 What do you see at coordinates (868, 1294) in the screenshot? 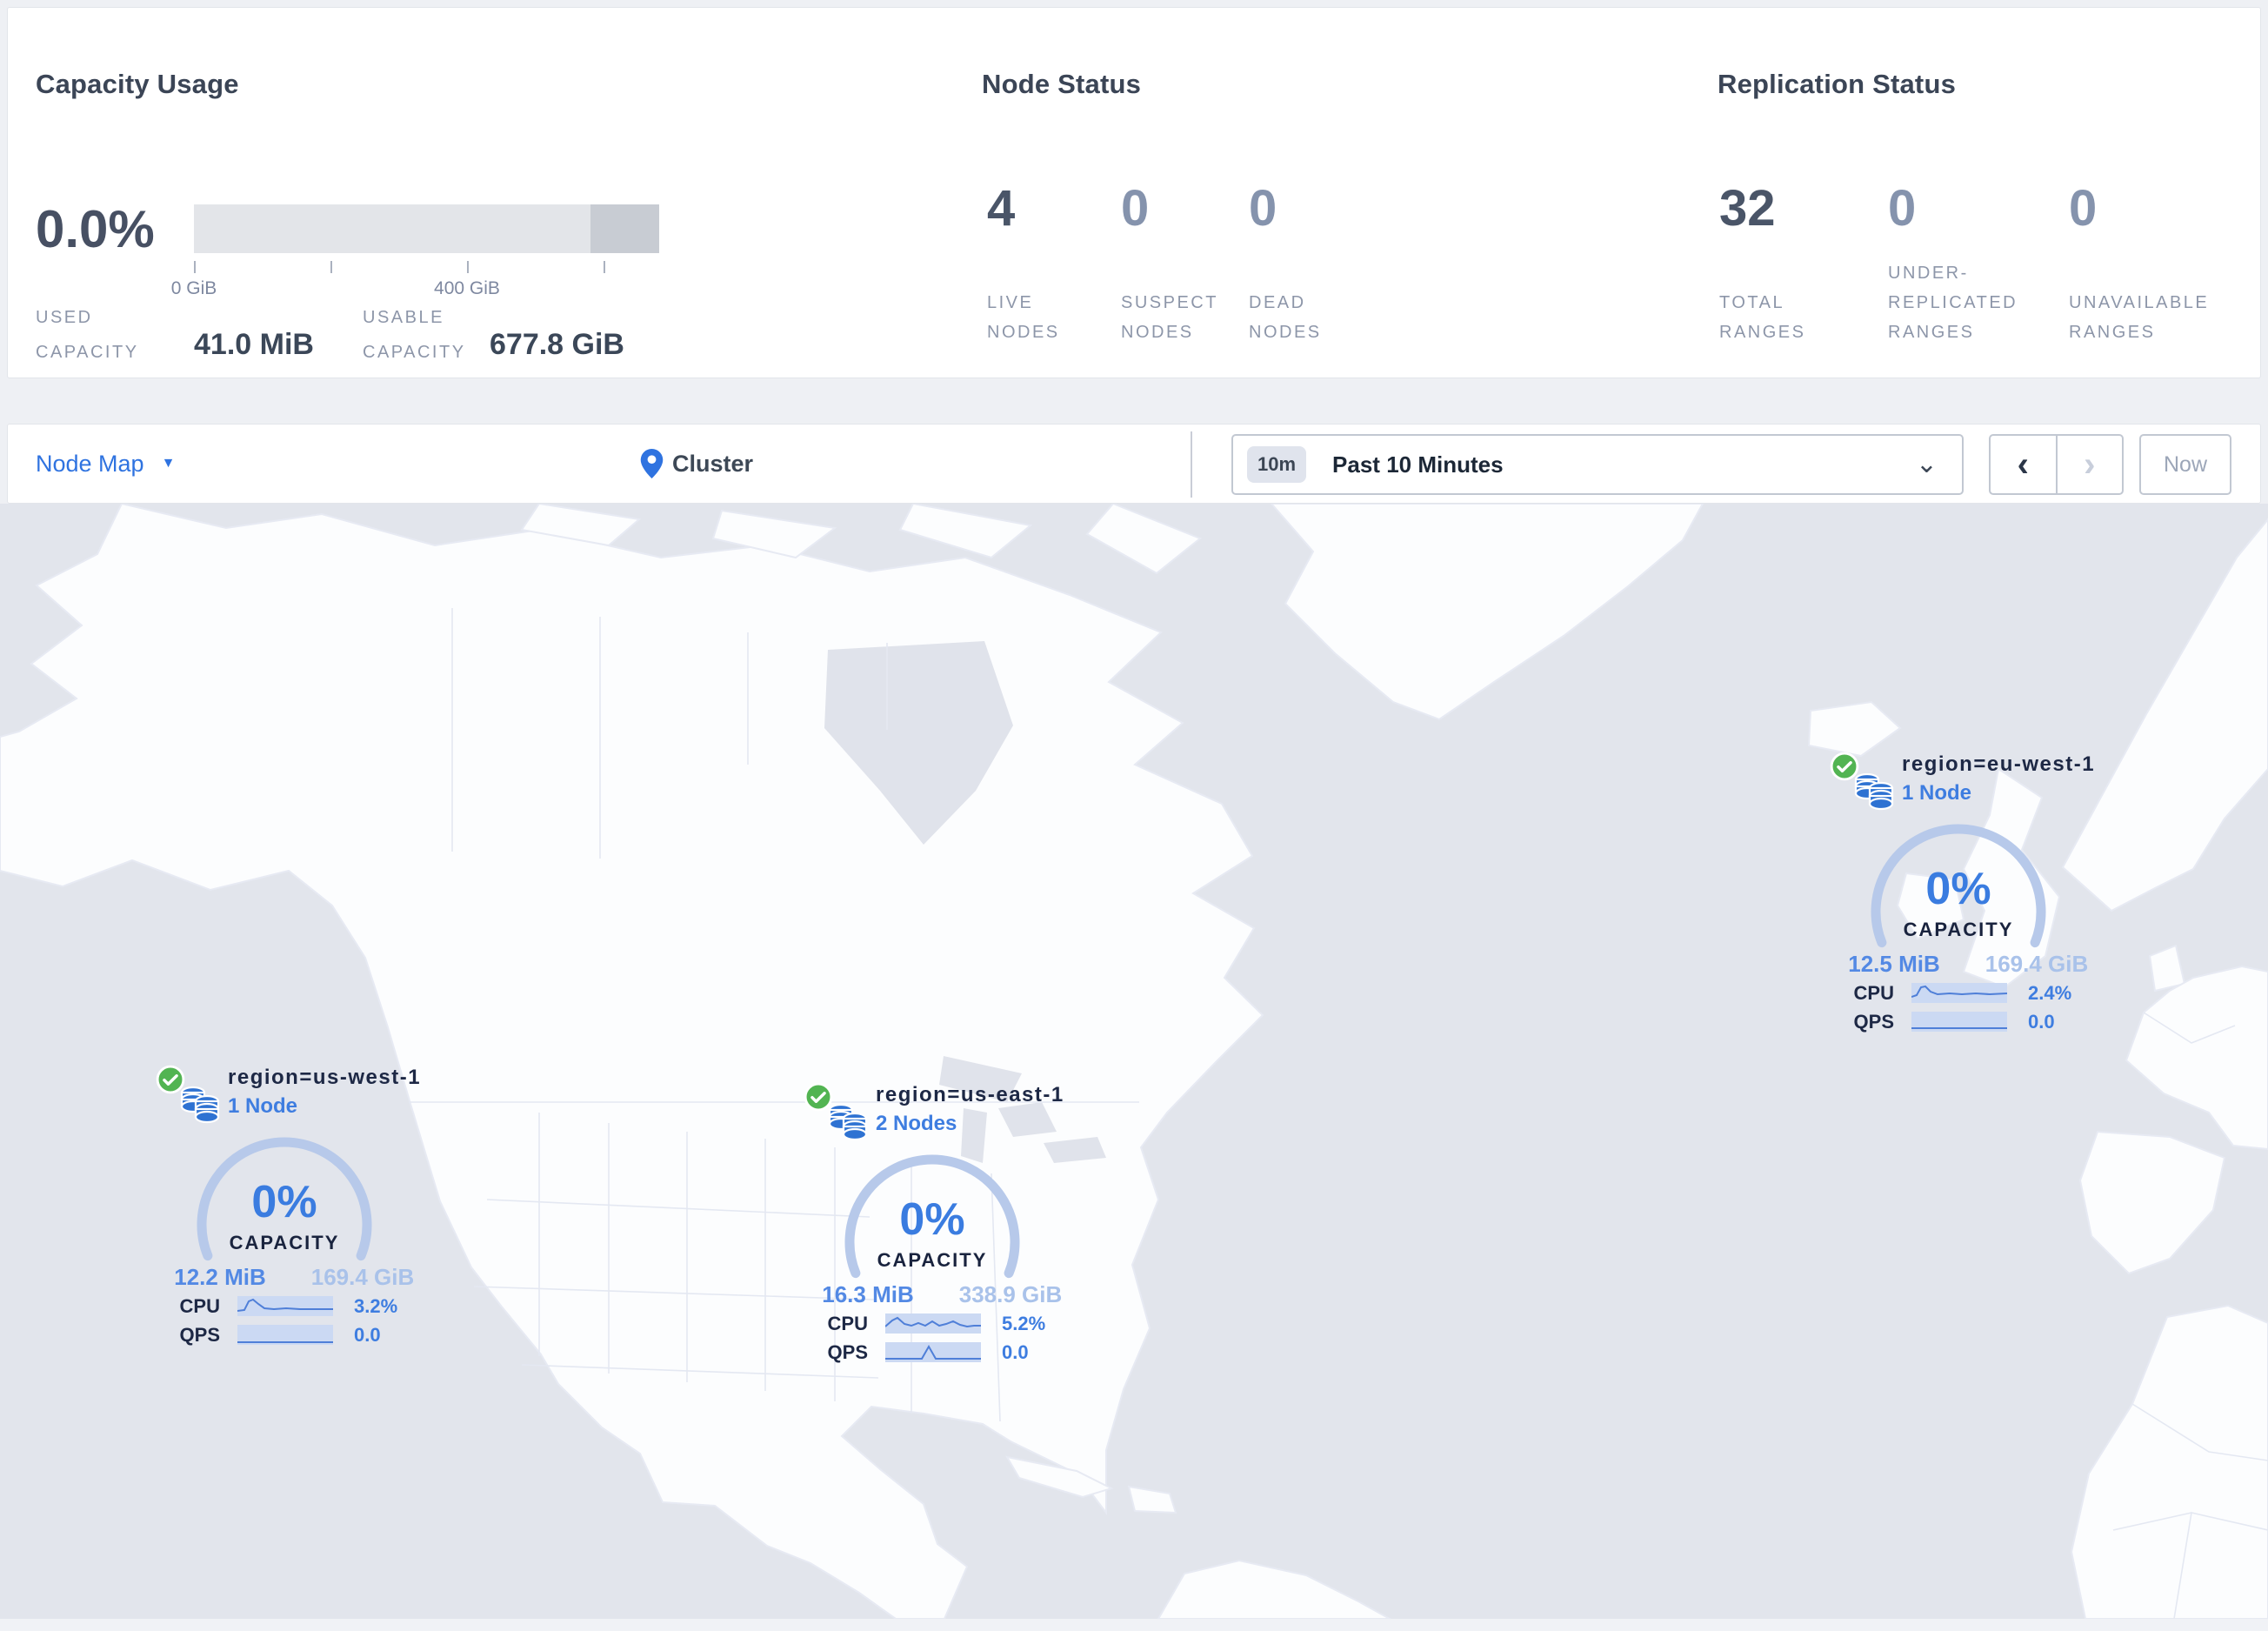
I see `capacity-used-value: 16.3 MiB` at bounding box center [868, 1294].